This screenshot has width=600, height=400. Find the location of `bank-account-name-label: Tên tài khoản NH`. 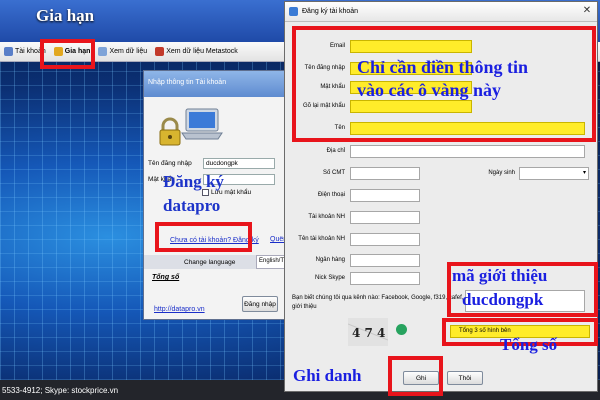

bank-account-name-label: Tên tài khoản NH is located at coordinates (321, 239).